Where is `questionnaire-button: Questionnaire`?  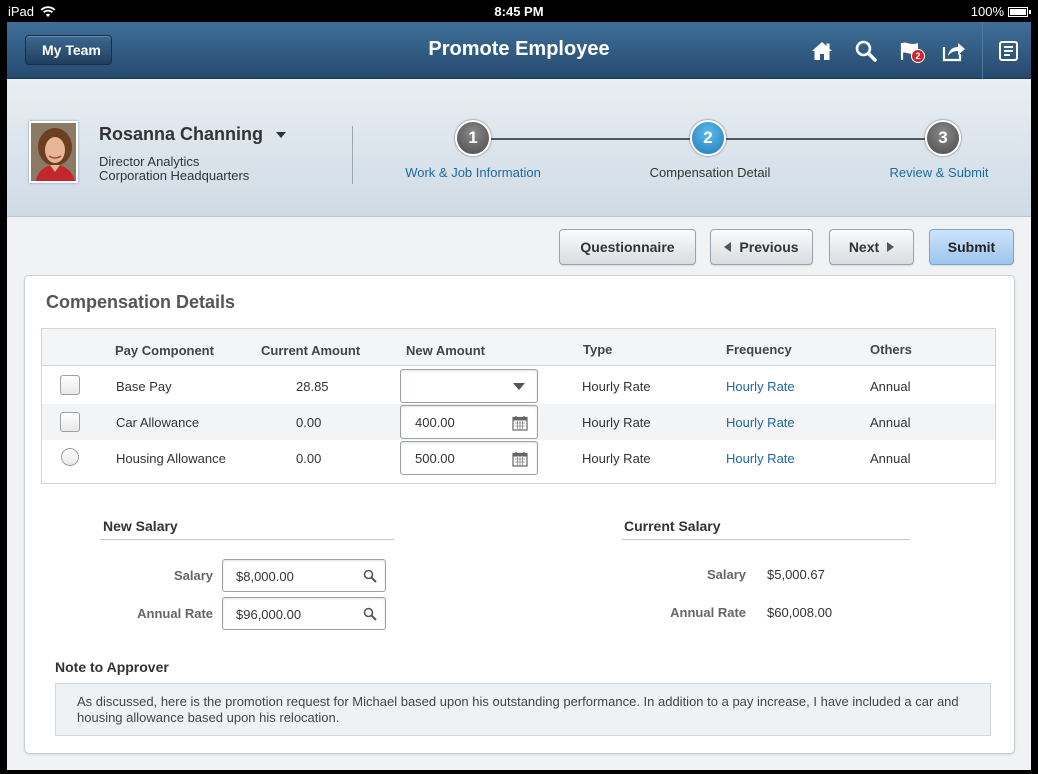
questionnaire-button: Questionnaire is located at coordinates (627, 247).